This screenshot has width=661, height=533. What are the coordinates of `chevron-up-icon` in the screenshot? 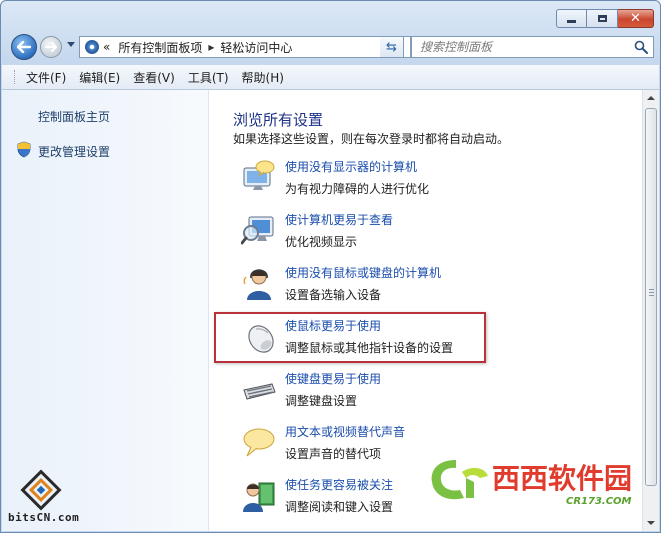 It's located at (651, 98).